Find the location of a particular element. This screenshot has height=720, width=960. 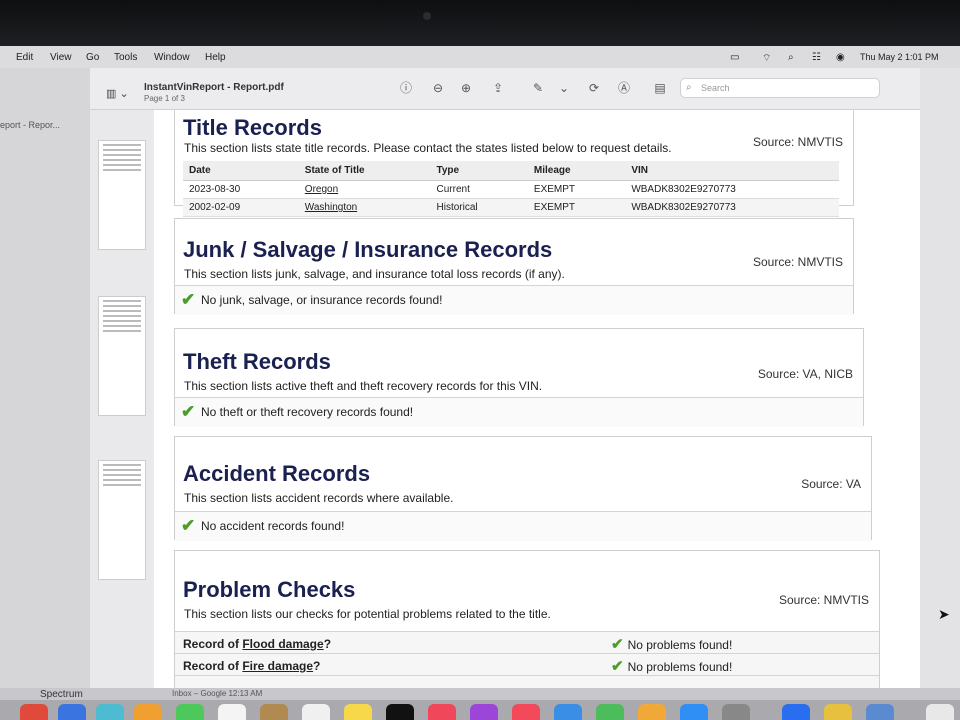

inbox-window-label: Inbox – Google 12:13 AM is located at coordinates (217, 693).